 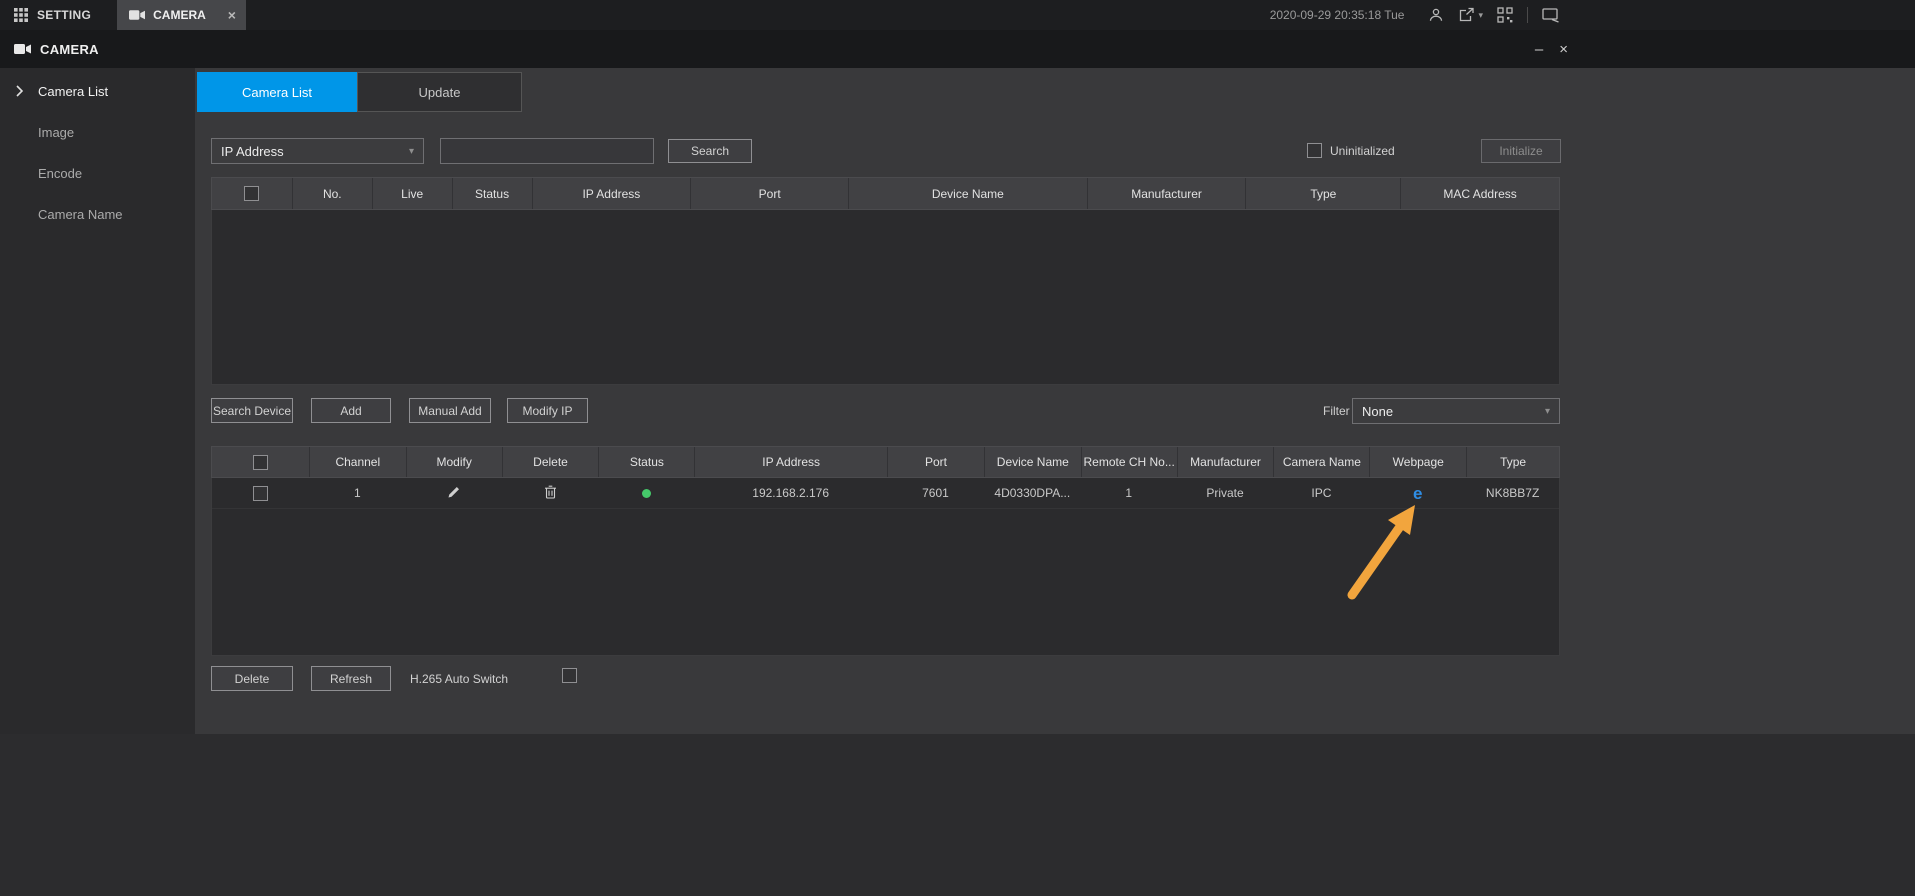 What do you see at coordinates (547, 151) in the screenshot?
I see `search-input` at bounding box center [547, 151].